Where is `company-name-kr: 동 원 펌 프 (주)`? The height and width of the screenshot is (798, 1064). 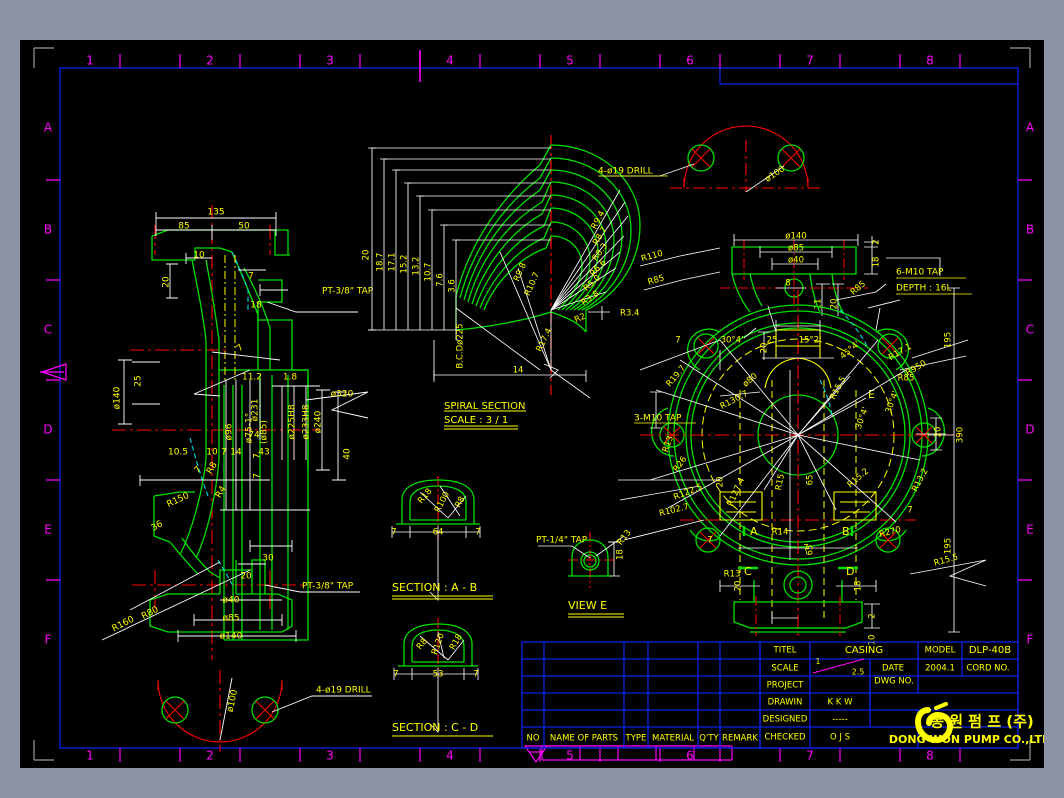 company-name-kr: 동 원 펌 프 (주) is located at coordinates (982, 722).